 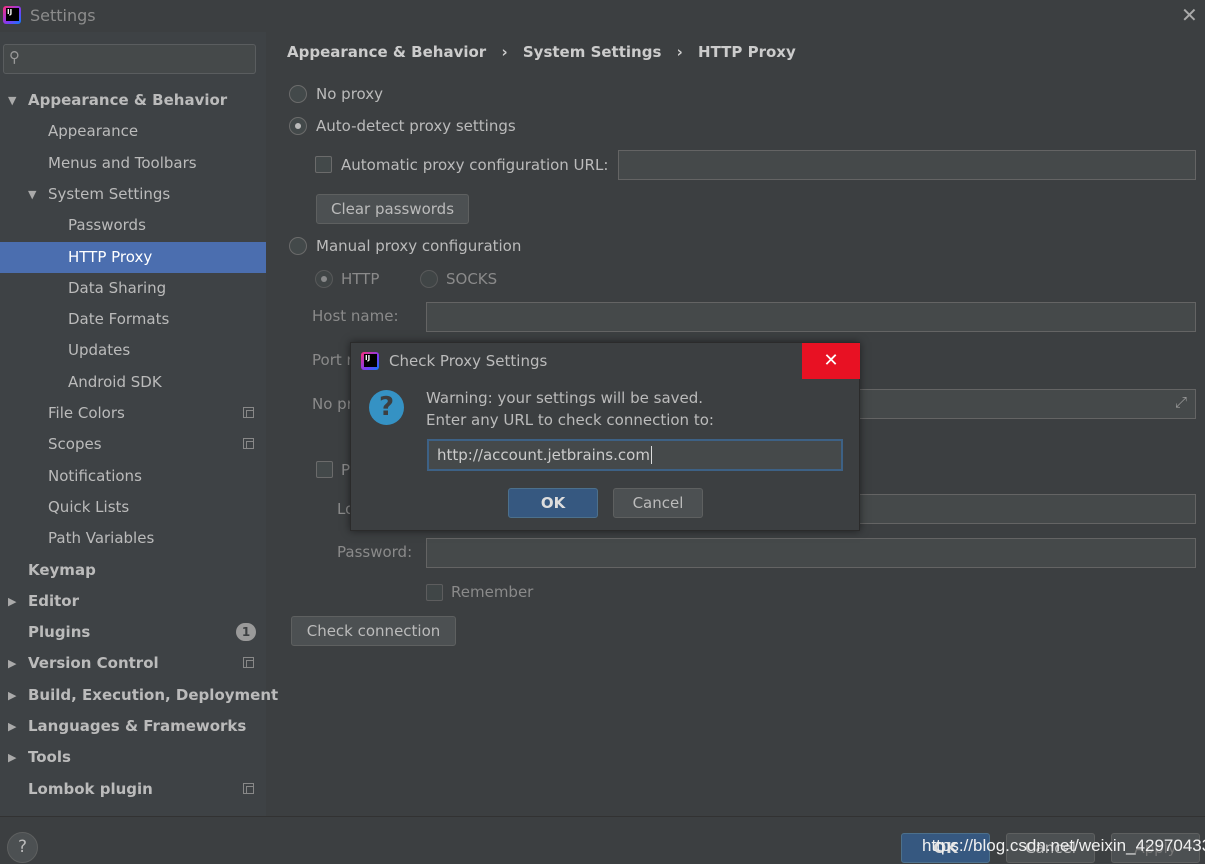 I want to click on sidebar-item-label: Date Formats, so click(x=119, y=319).